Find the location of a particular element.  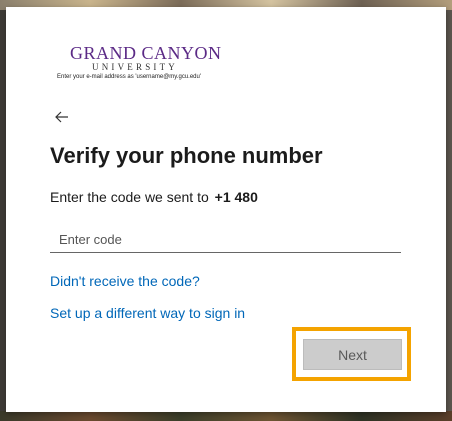

arrow-left-icon is located at coordinates (61, 117).